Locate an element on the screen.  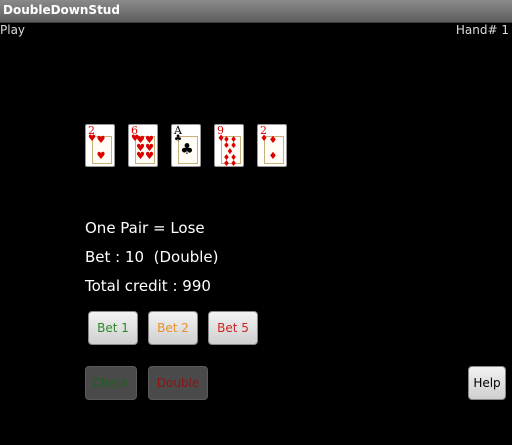
bet-info: Bet : 10 (Double) is located at coordinates (152, 257).